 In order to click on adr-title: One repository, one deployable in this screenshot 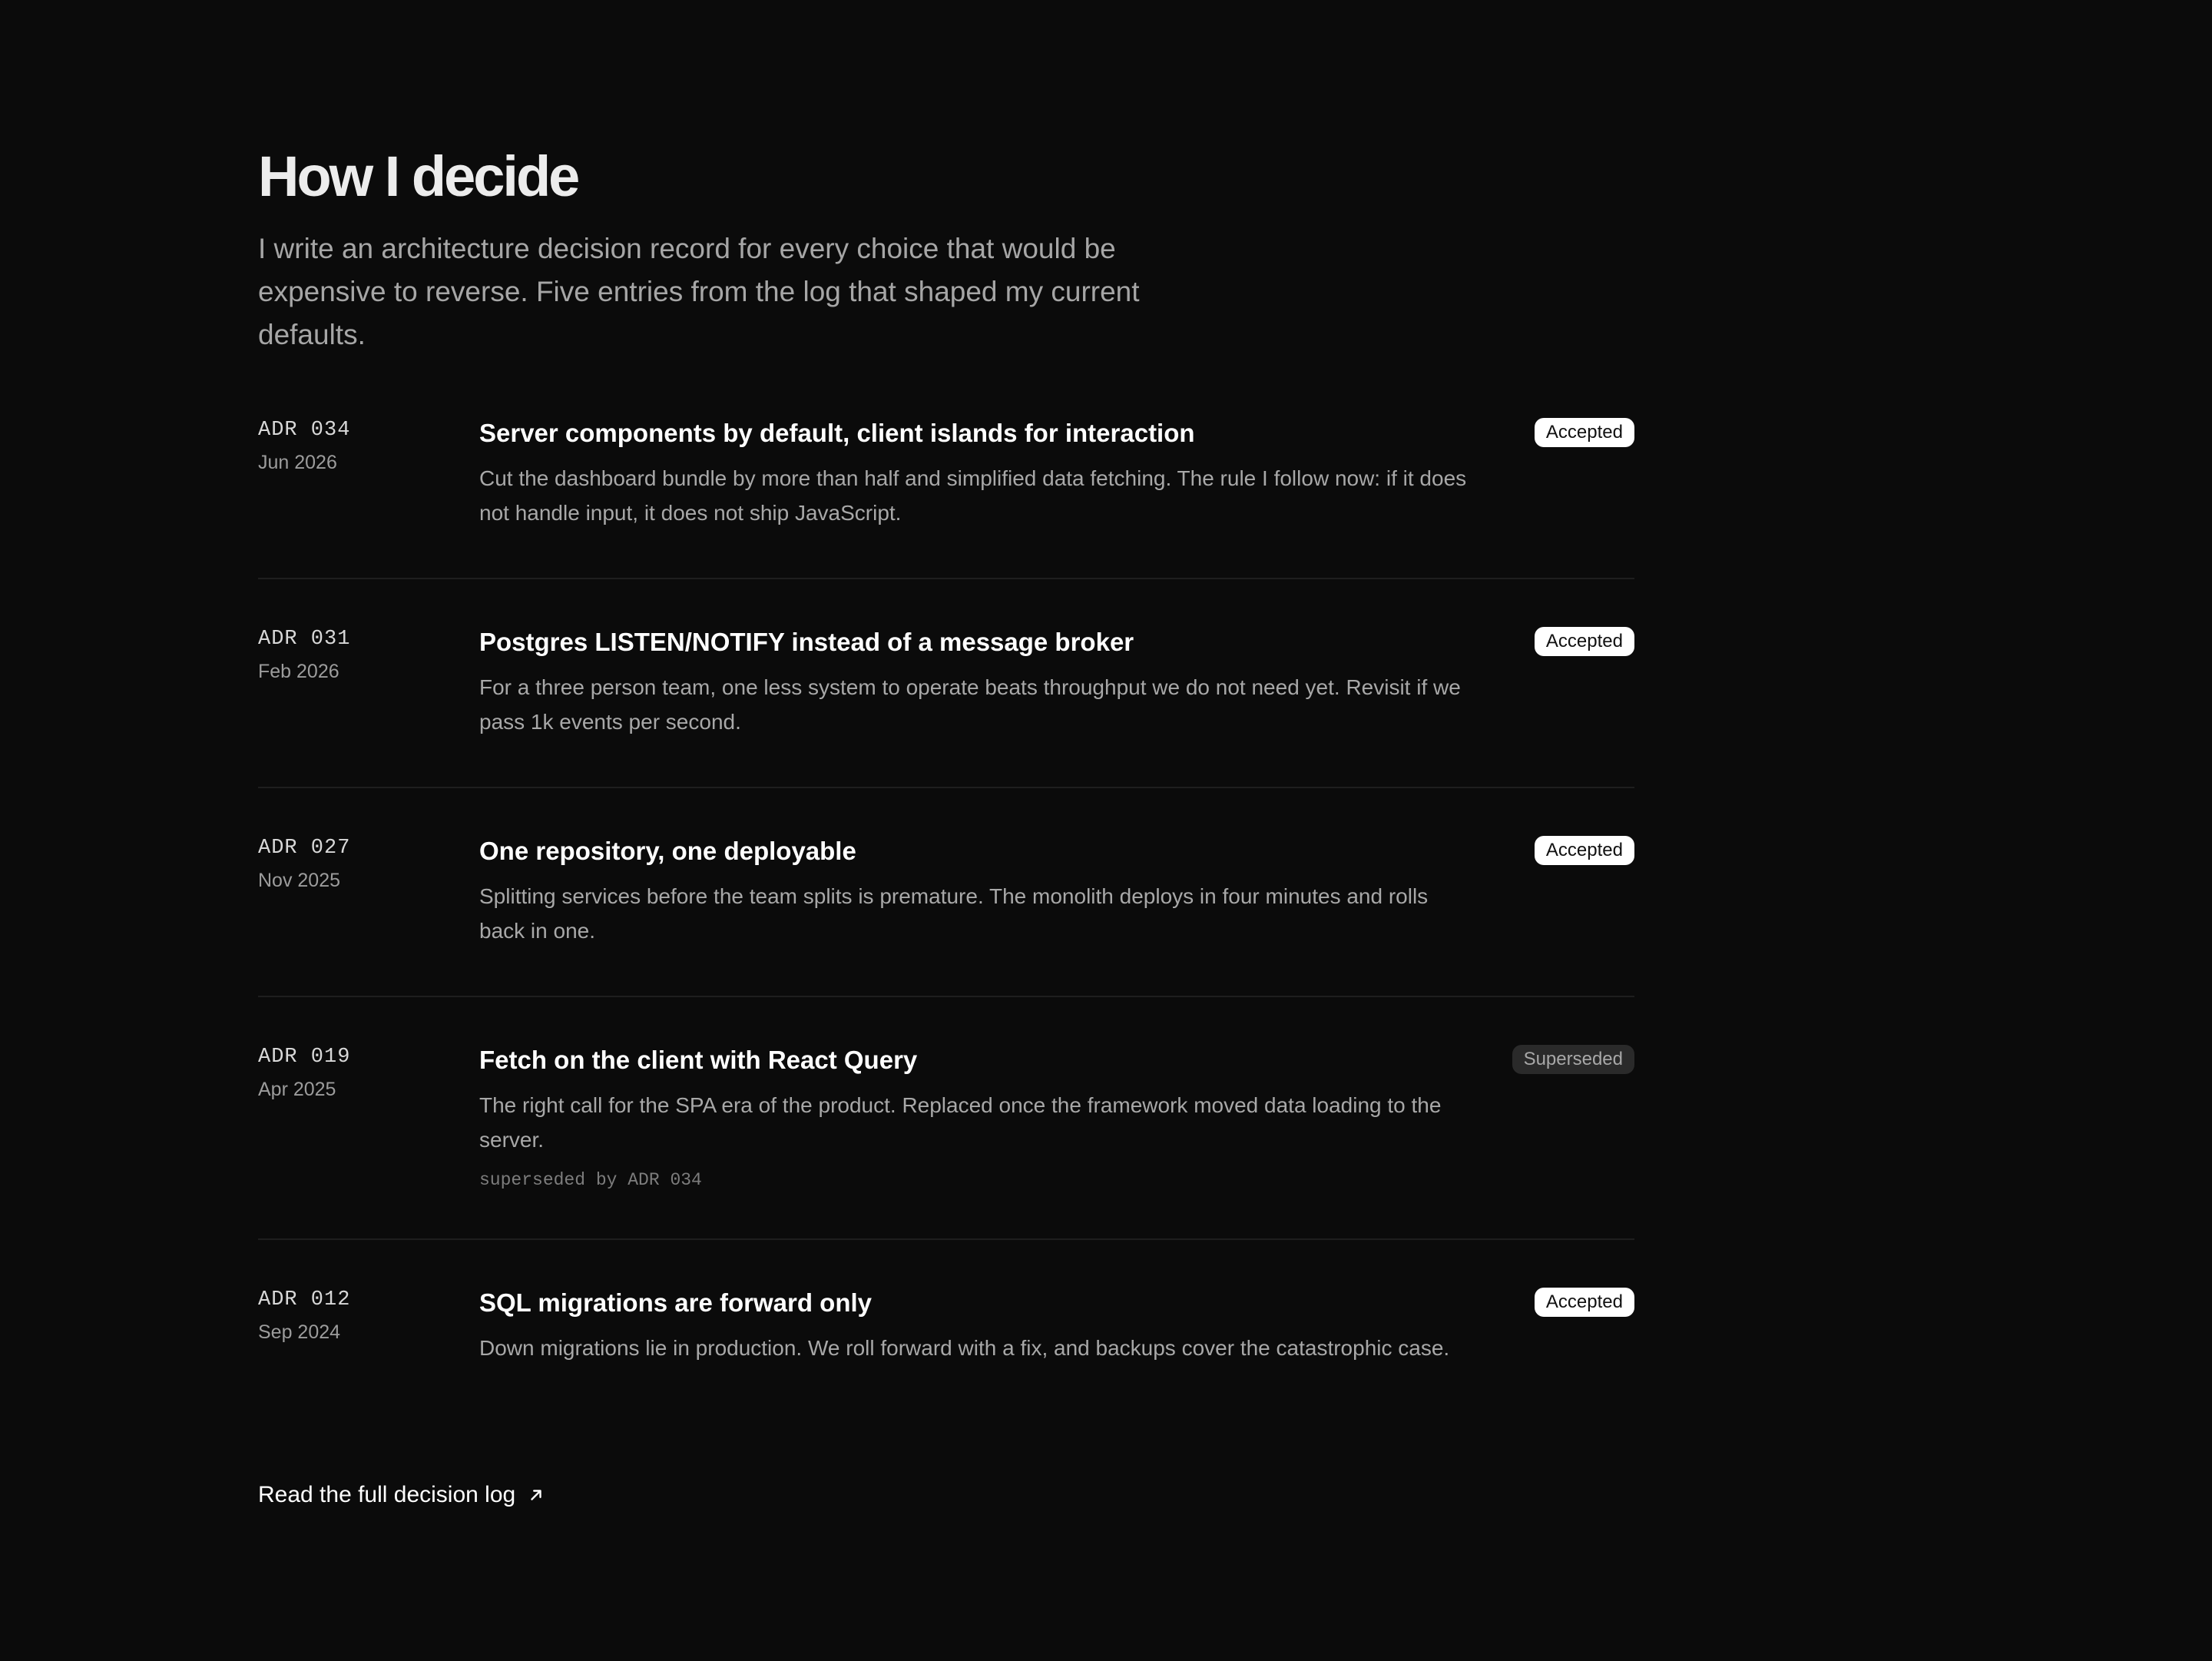, I will do `click(667, 851)`.